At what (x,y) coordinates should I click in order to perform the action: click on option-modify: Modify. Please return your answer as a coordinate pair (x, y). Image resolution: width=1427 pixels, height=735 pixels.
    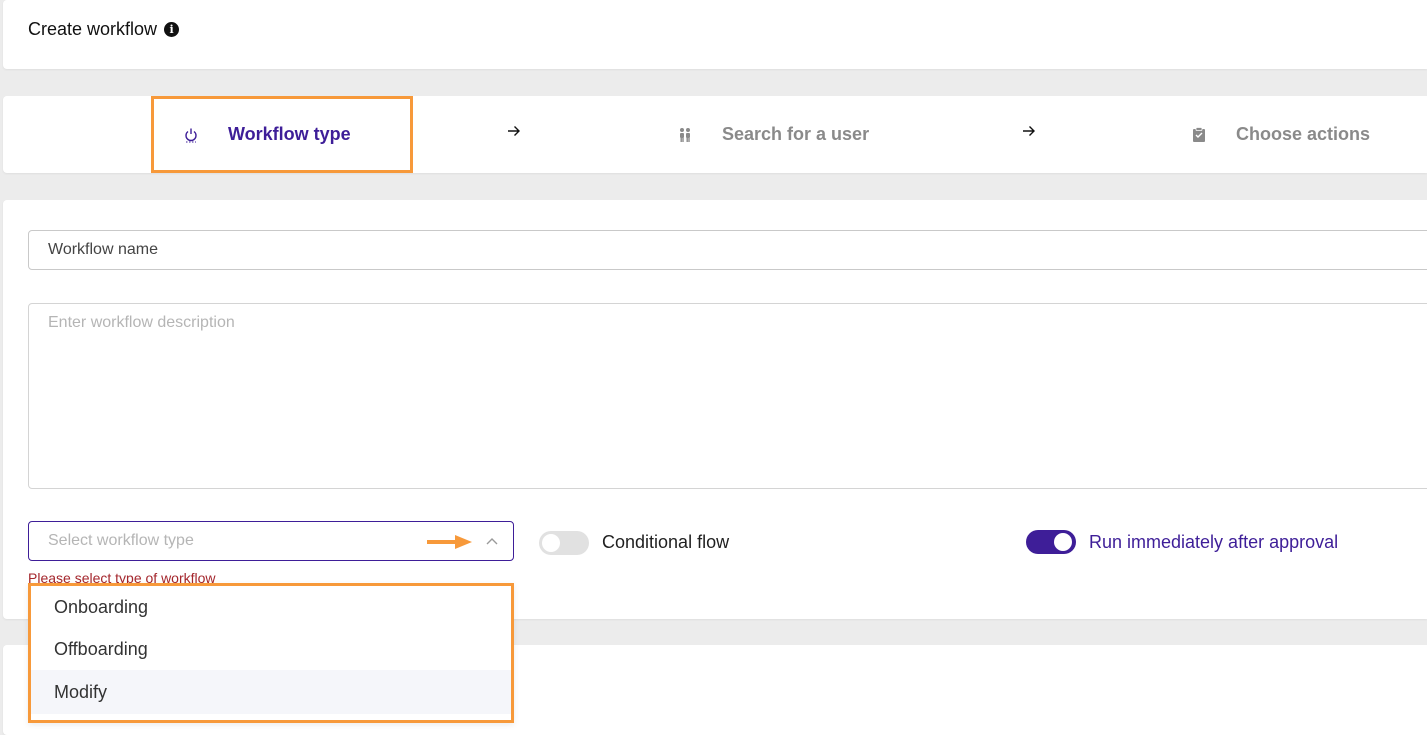
    Looking at the image, I should click on (271, 692).